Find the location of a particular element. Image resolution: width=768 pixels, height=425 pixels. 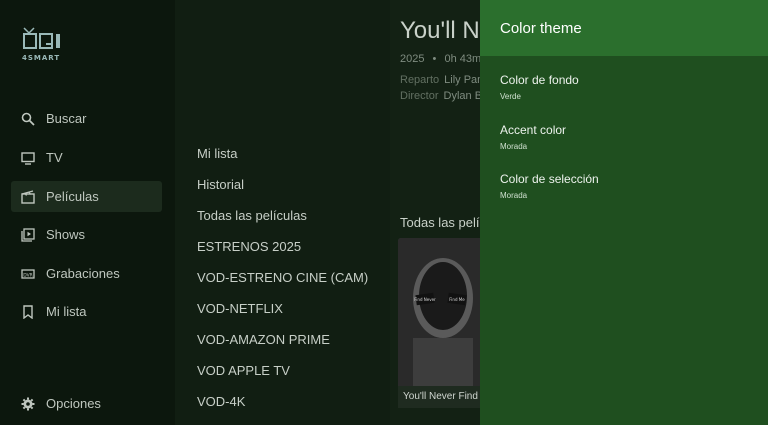

sidebar-item-grabaciones: DVR Grabaciones is located at coordinates (86, 273).